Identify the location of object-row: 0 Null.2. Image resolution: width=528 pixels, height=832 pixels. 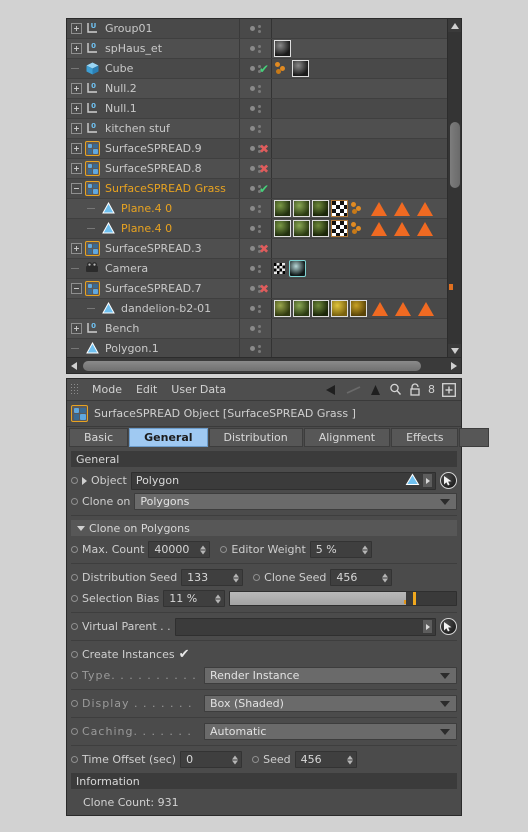
(257, 89).